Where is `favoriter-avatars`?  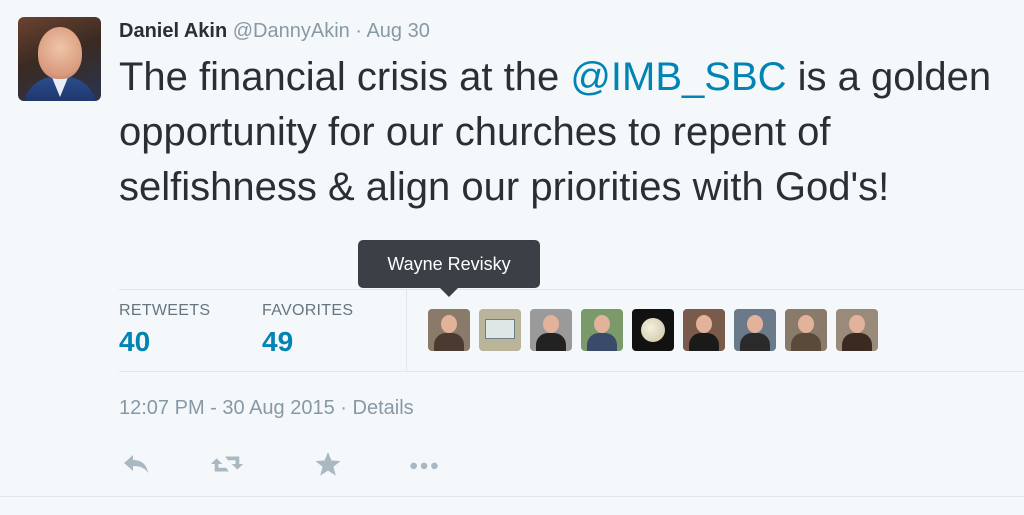 favoriter-avatars is located at coordinates (653, 330).